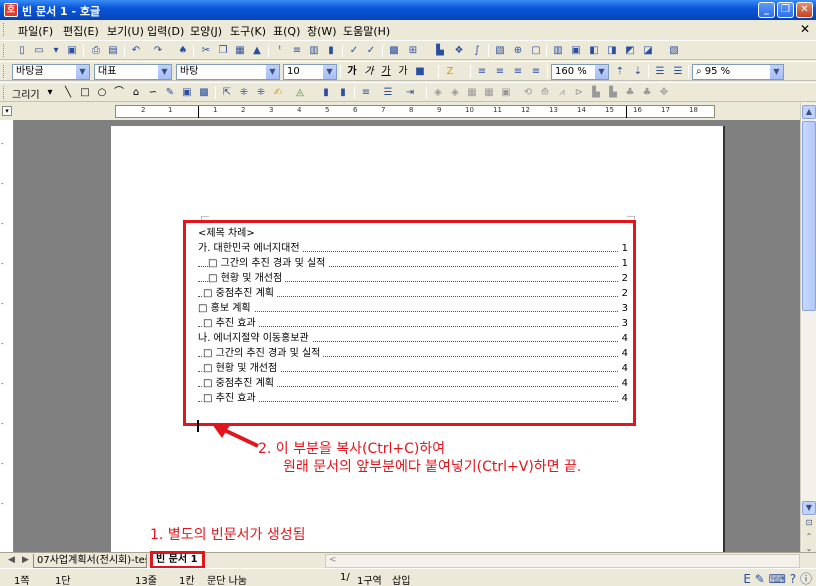 This screenshot has width=816, height=586. Describe the element at coordinates (170, 92) in the screenshot. I see `freehand-tool-icon: ✎` at that location.